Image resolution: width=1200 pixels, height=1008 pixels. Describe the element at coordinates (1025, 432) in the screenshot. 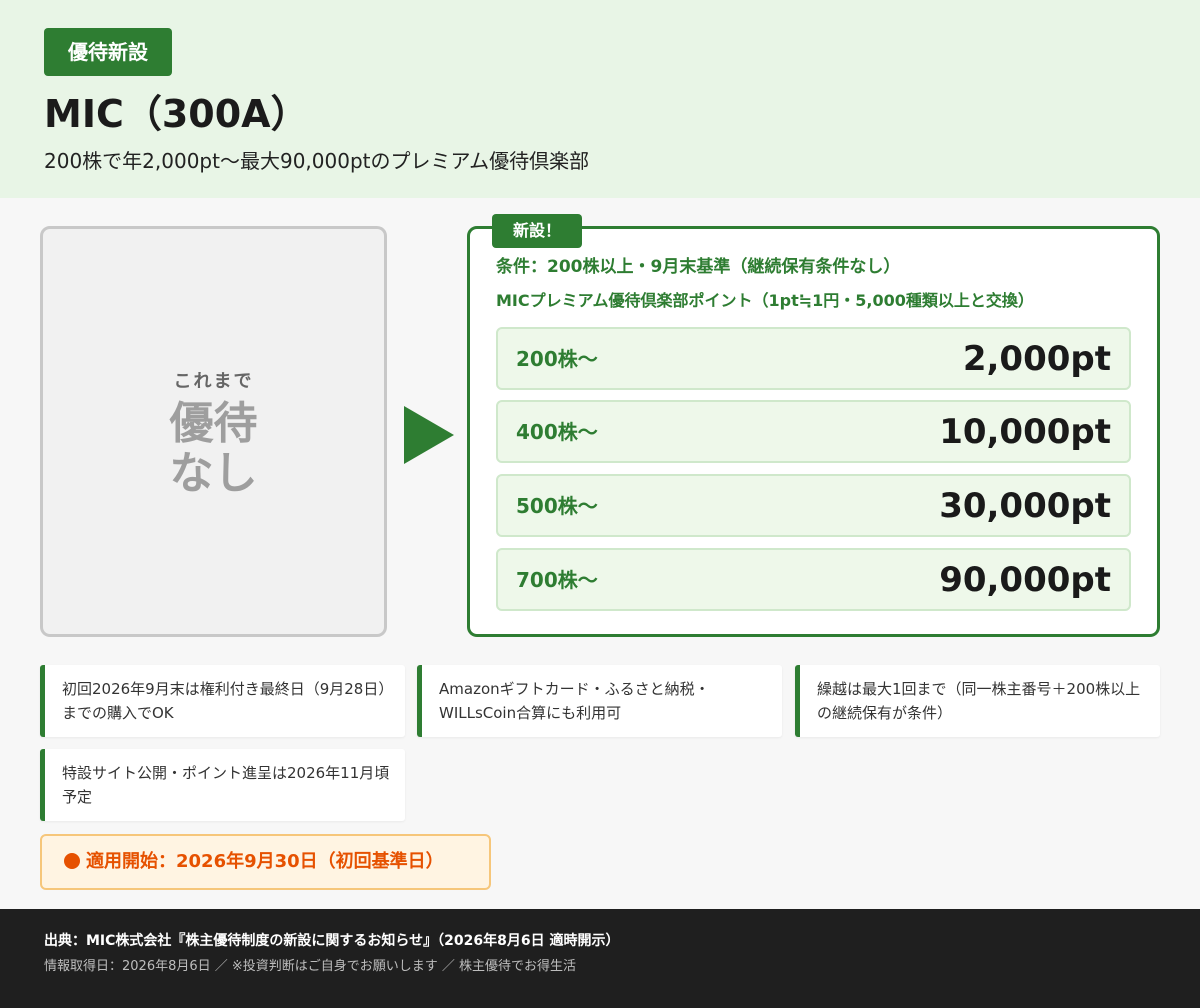

I see `tier-points: 10,000pt` at that location.